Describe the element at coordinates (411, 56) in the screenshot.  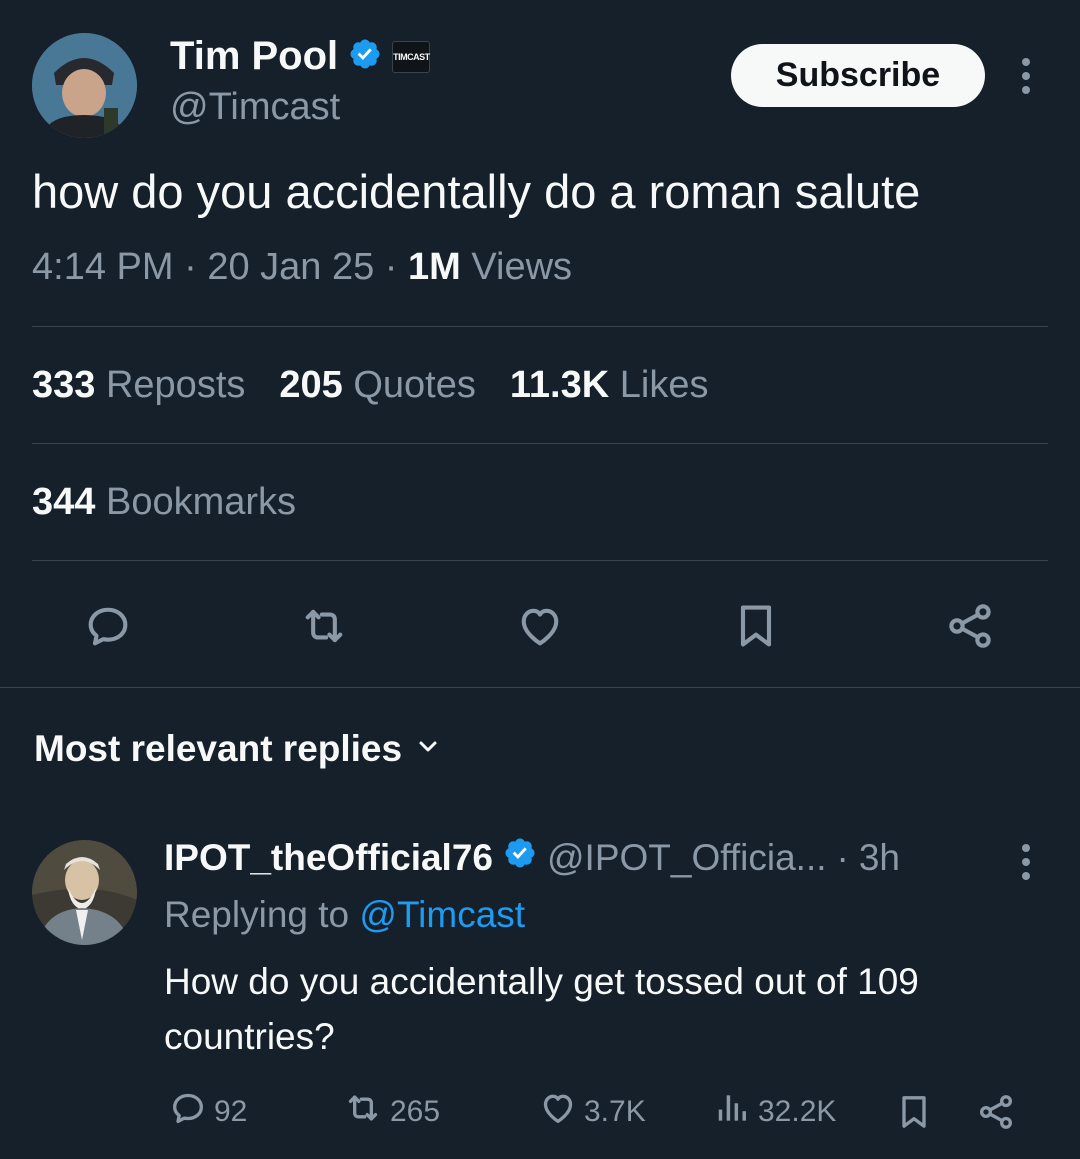
I see `affiliate-badge: TIMCAST` at that location.